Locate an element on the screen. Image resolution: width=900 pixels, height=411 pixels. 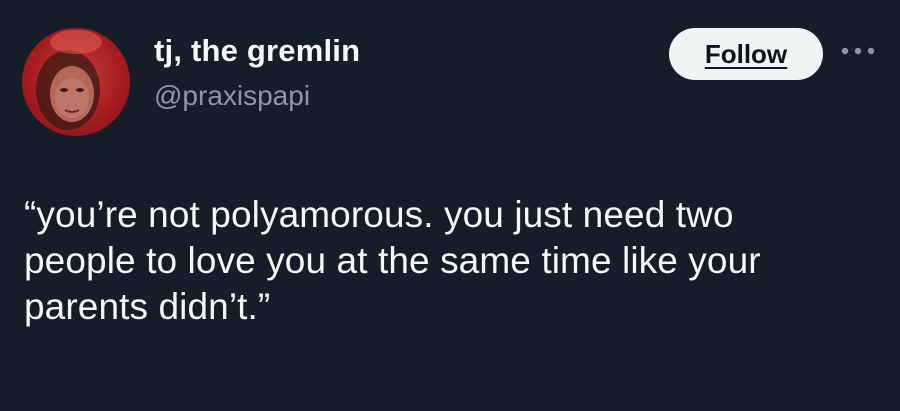
avatar is located at coordinates (76, 82).